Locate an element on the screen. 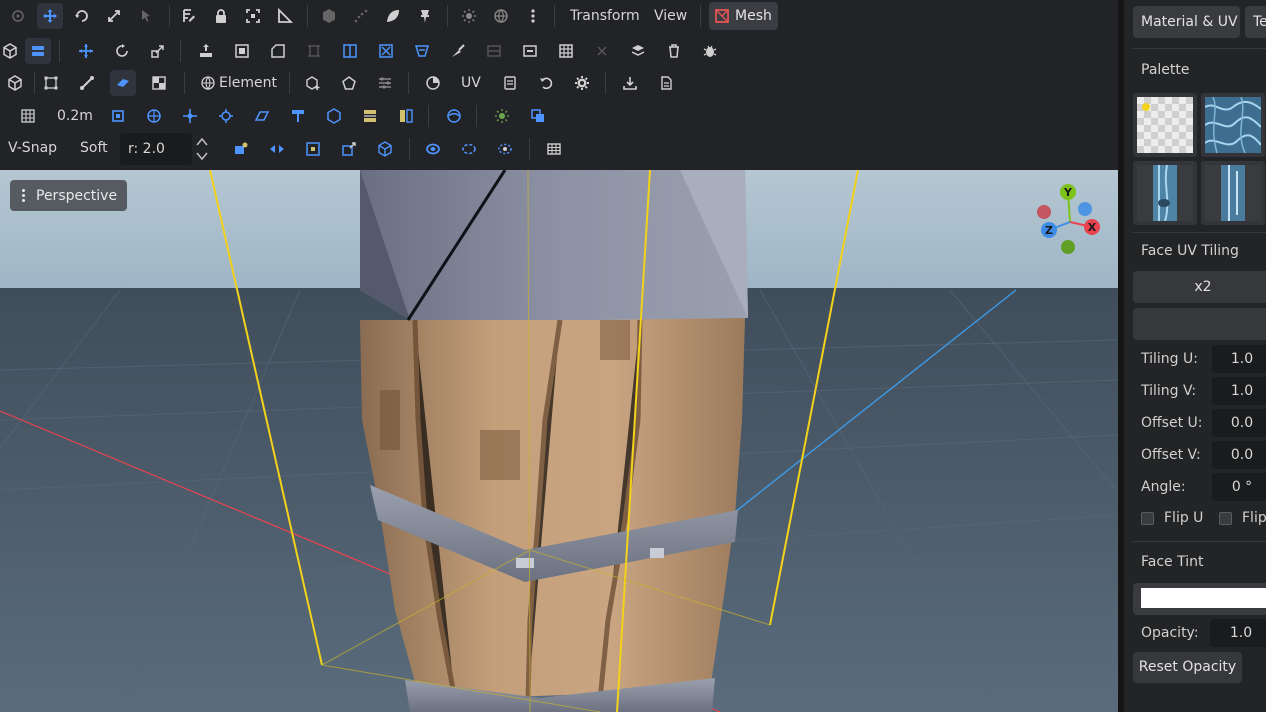  select-mode-icon is located at coordinates (18, 16).